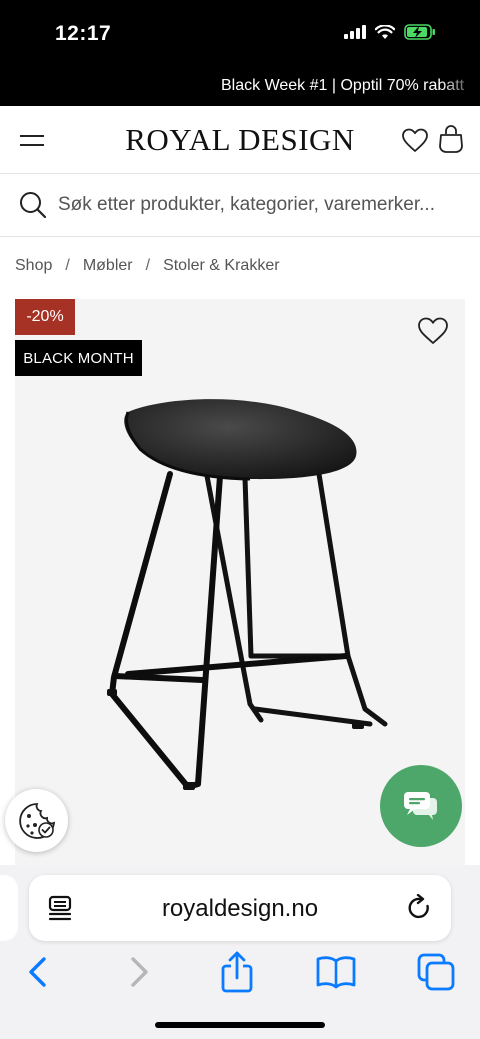 The width and height of the screenshot is (480, 1039). I want to click on address-bar: royaldesign.no, so click(240, 908).